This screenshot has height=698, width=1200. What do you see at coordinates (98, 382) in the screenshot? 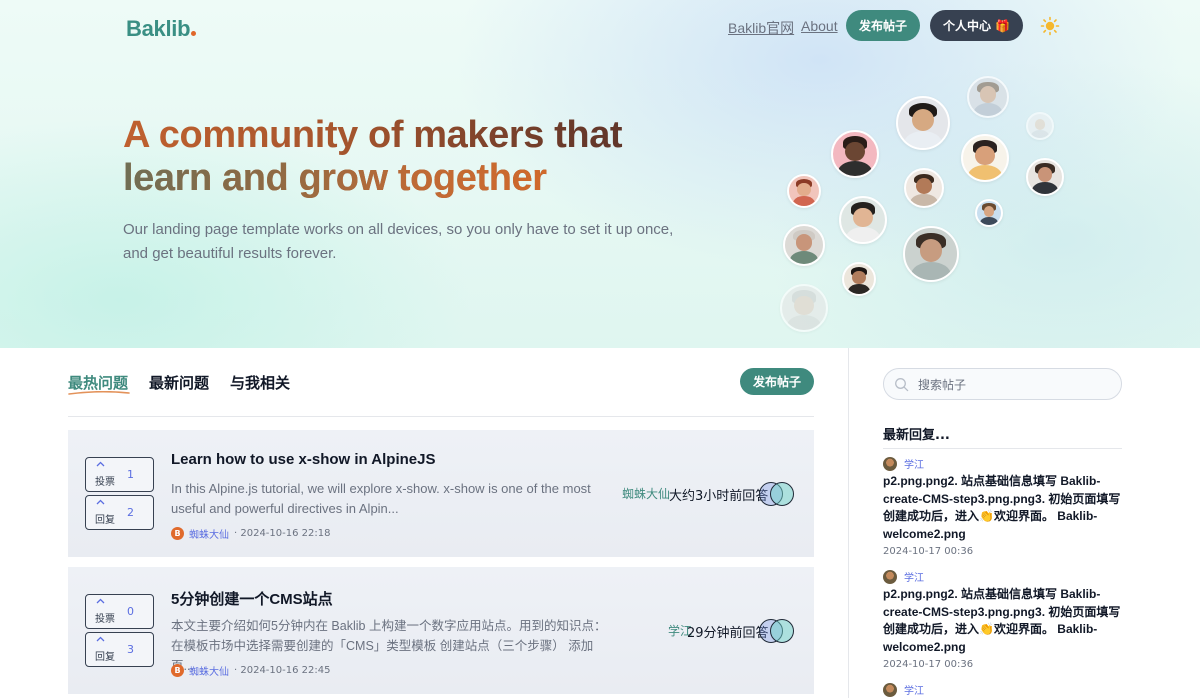
I see `tab-hot: 最热问题` at bounding box center [98, 382].